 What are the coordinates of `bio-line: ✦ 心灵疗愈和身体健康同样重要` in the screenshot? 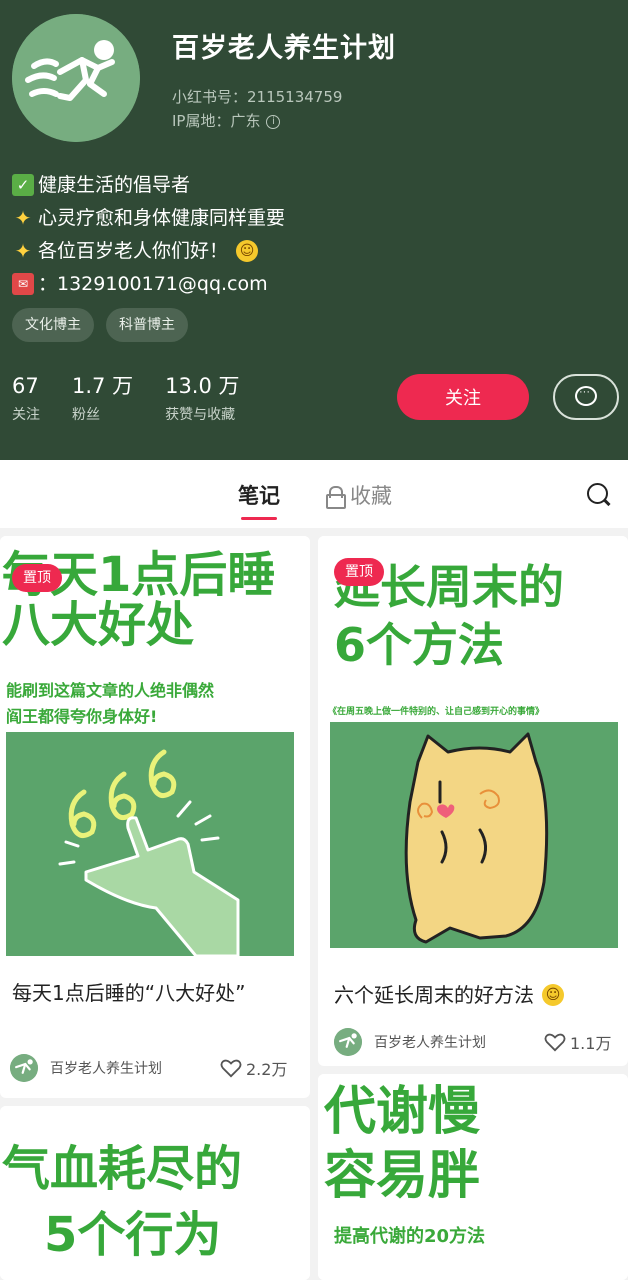 It's located at (148, 217).